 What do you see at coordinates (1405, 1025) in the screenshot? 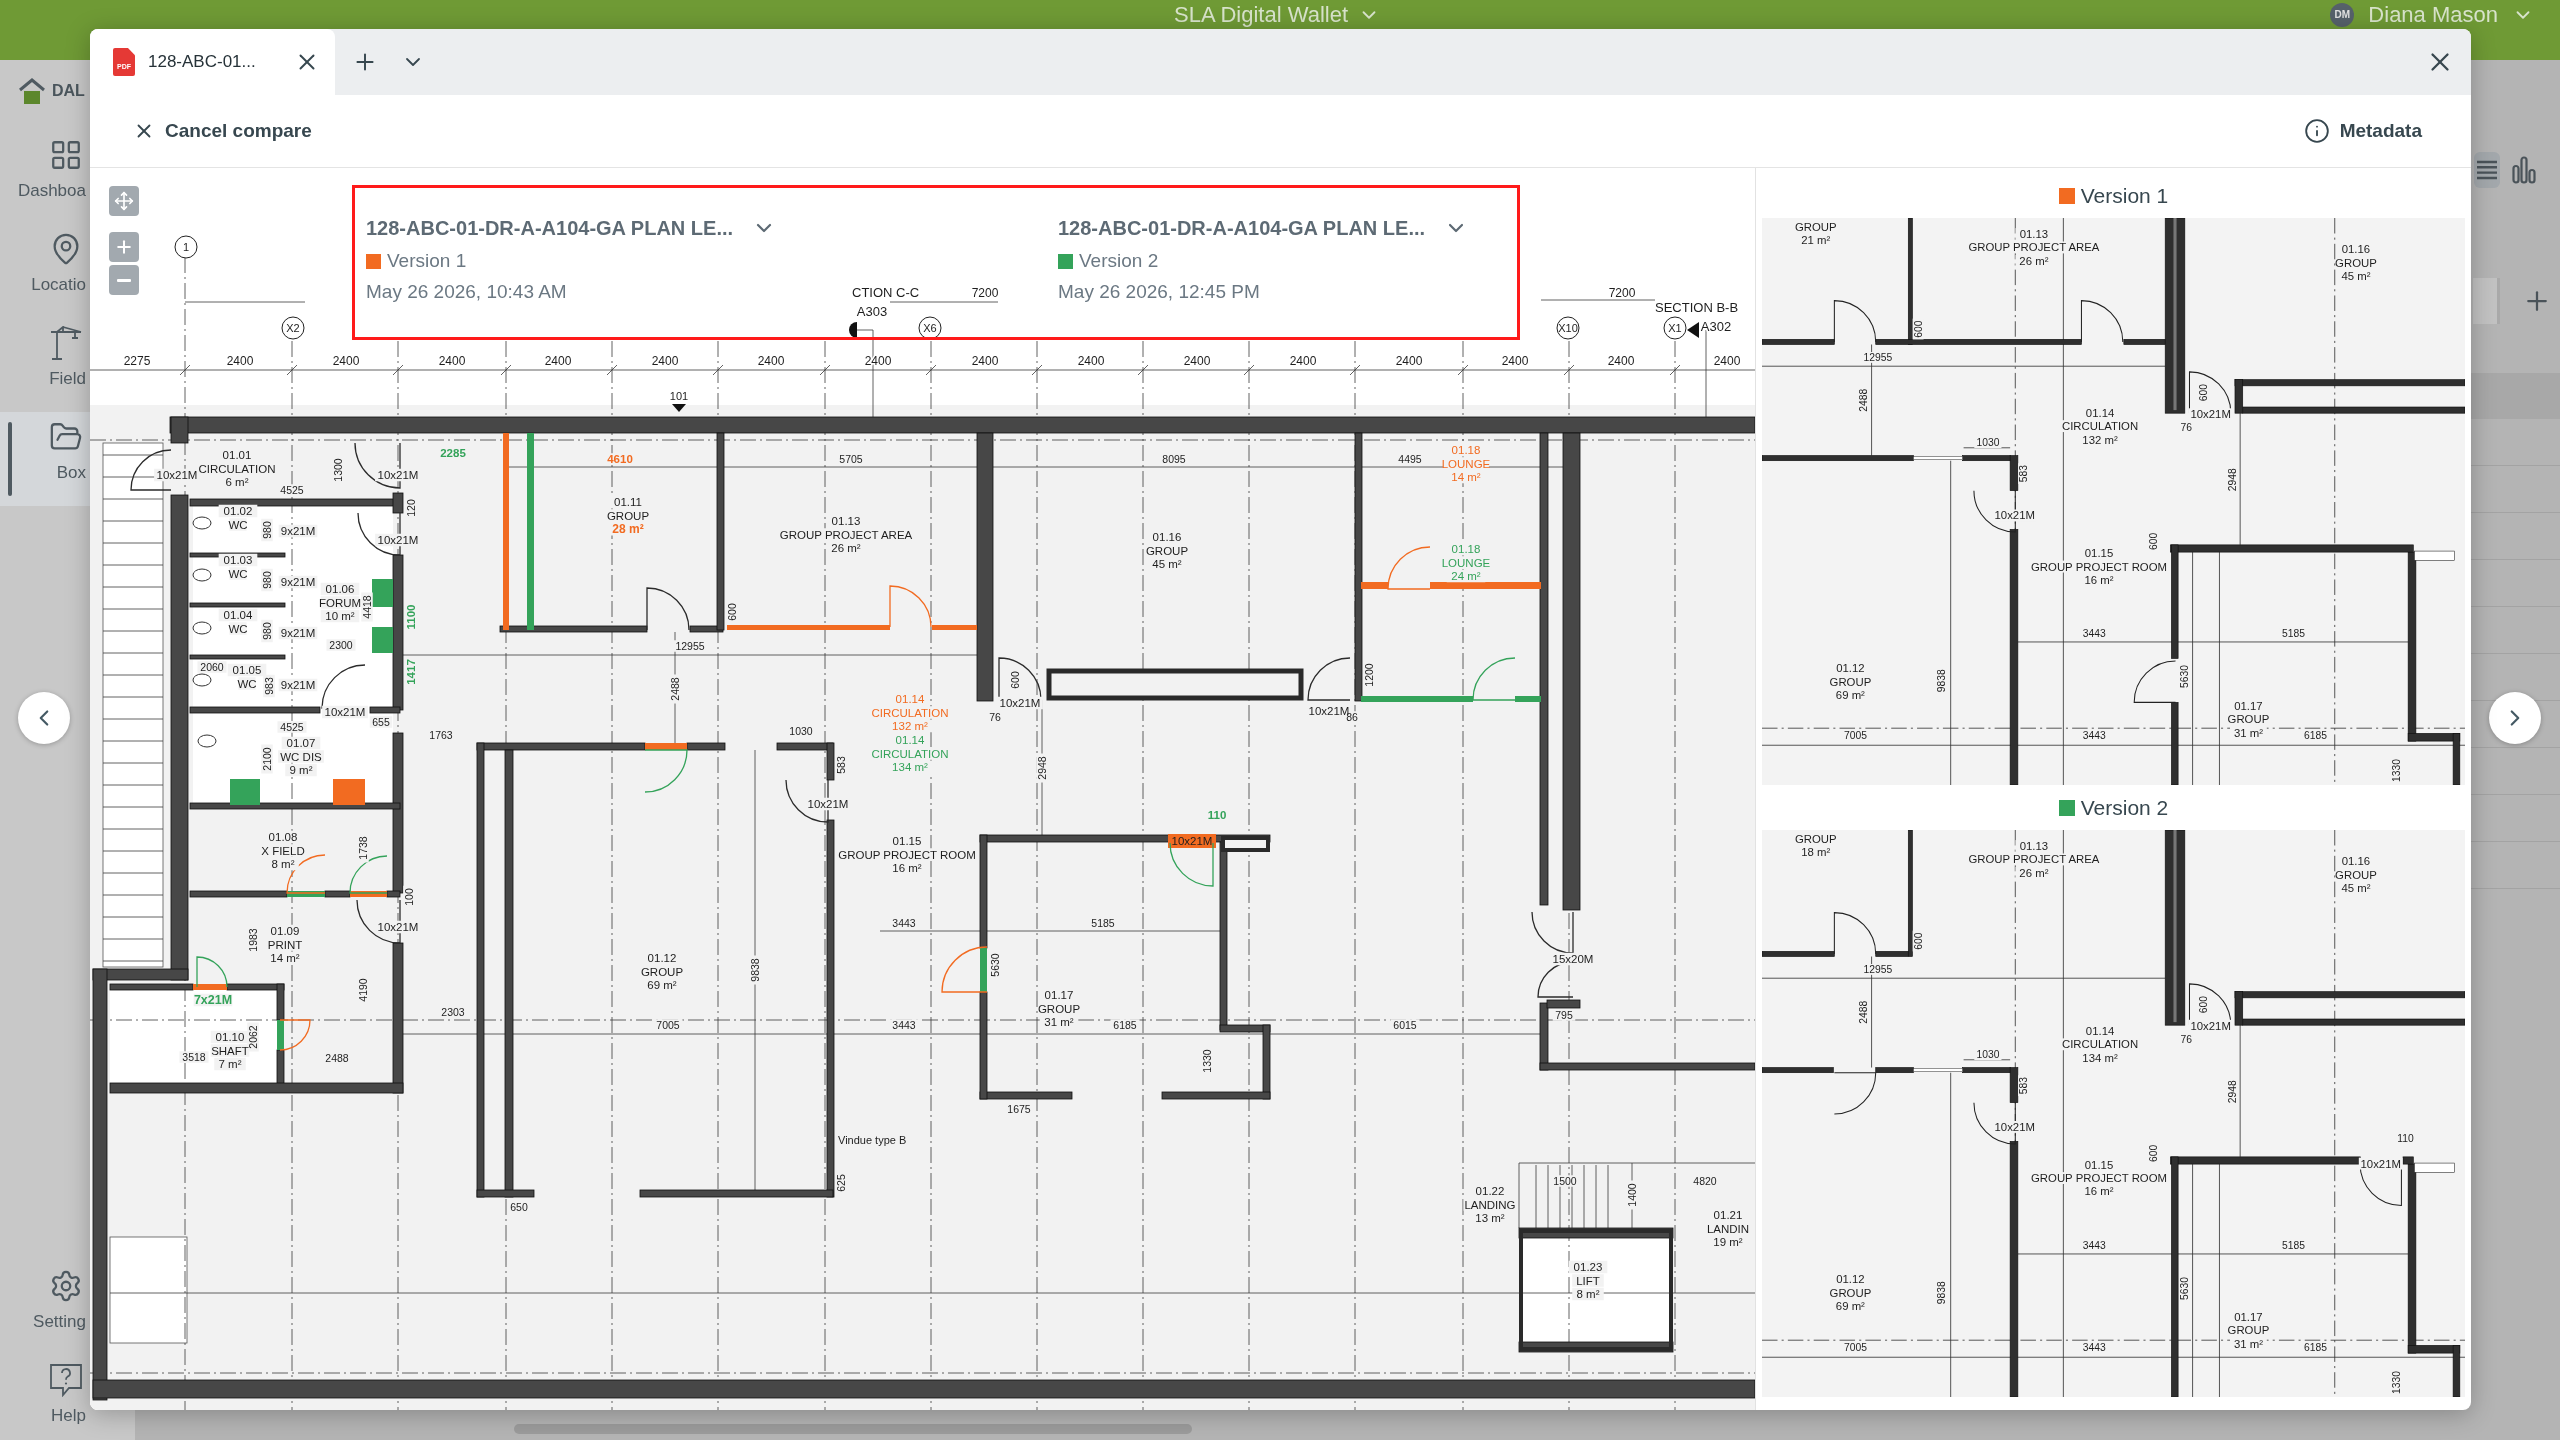
I see `dimension-label: 6015` at bounding box center [1405, 1025].